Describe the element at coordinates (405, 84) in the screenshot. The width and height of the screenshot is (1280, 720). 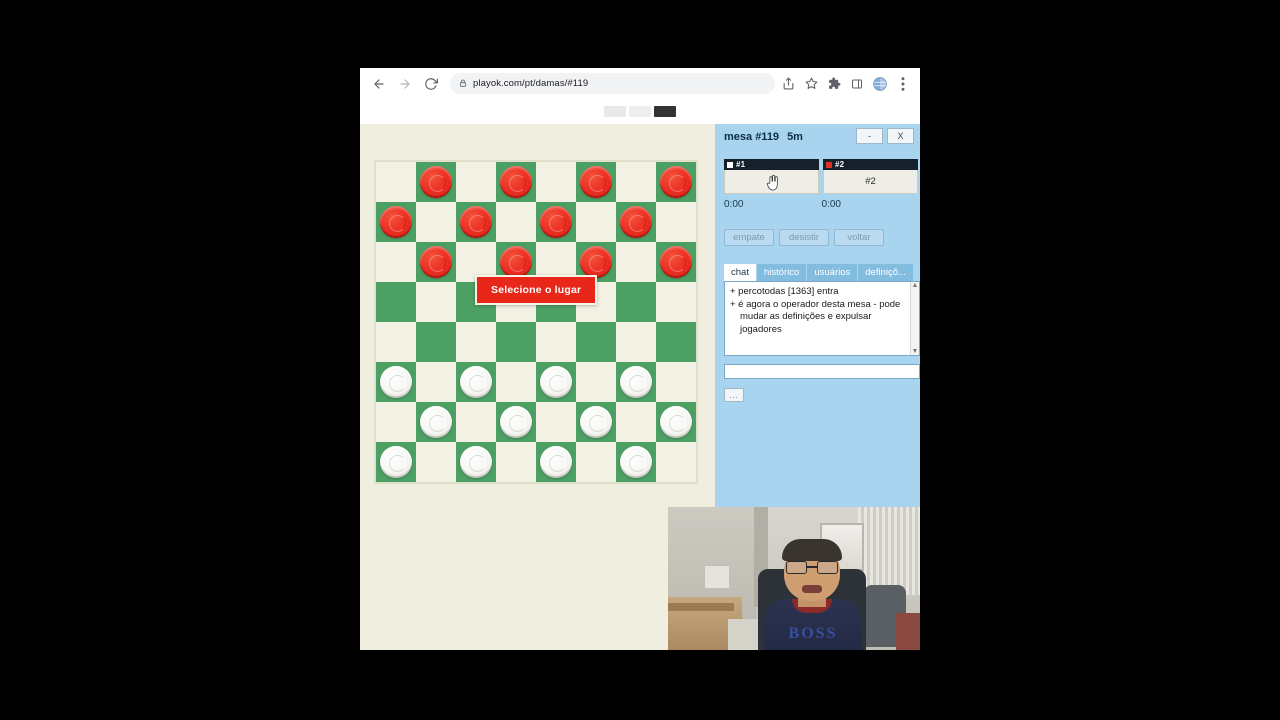
I see `forward-arrow-icon` at that location.